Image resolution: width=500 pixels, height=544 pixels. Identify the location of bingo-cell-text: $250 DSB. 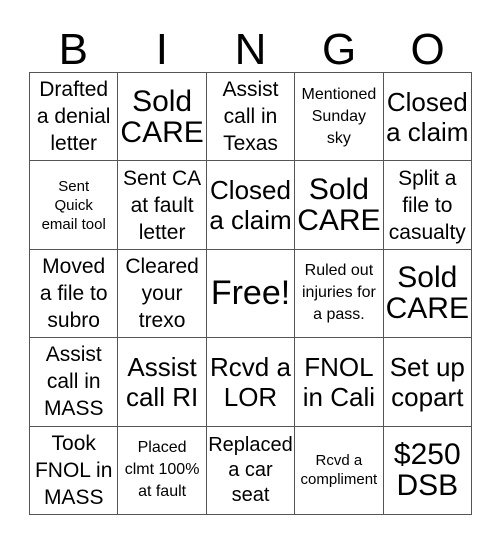
(427, 470).